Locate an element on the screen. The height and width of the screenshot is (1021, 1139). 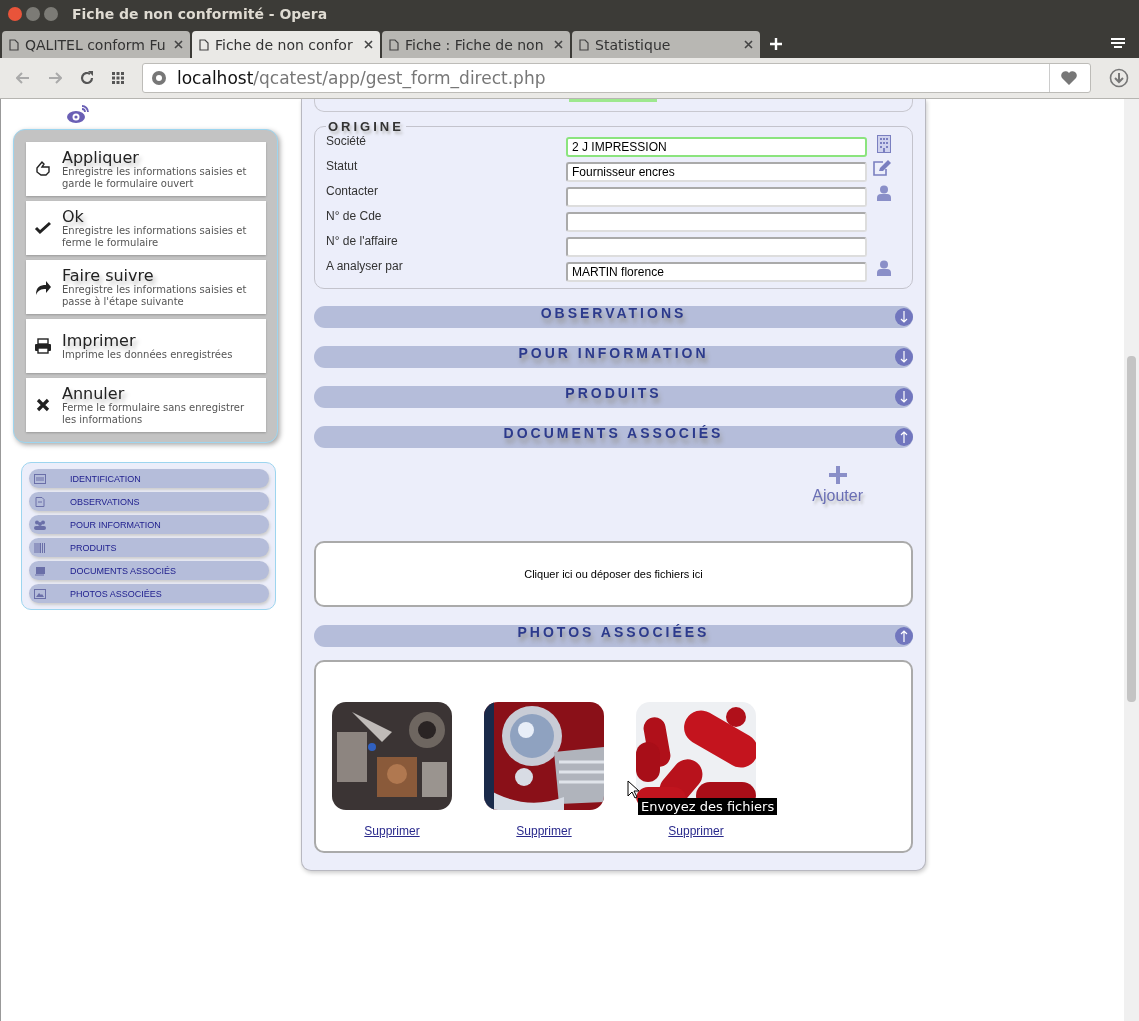
cursor-icon is located at coordinates (633, 789).